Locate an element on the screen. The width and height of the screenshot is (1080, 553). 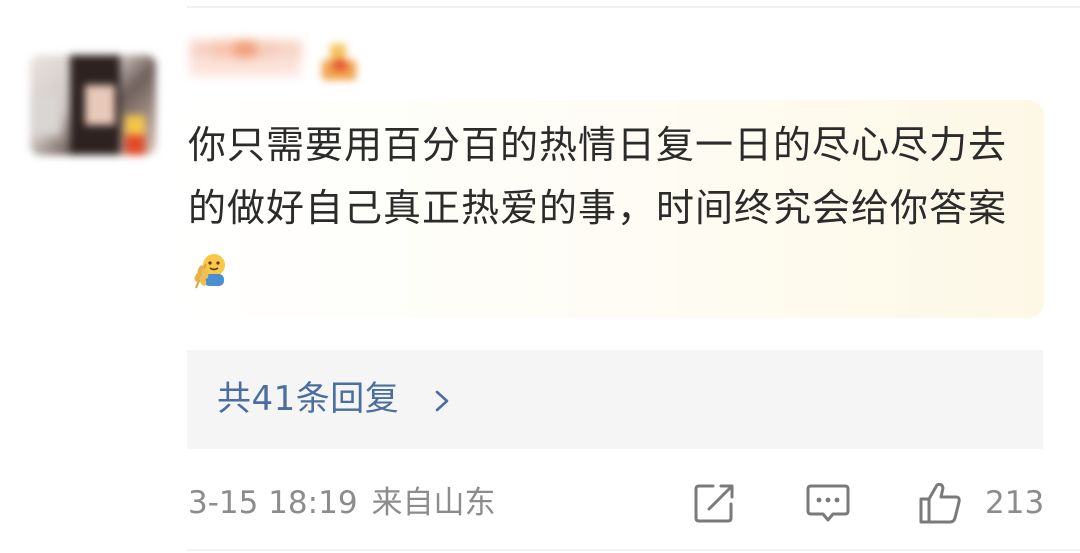
hugging-wheat-emoji-icon is located at coordinates (210, 267).